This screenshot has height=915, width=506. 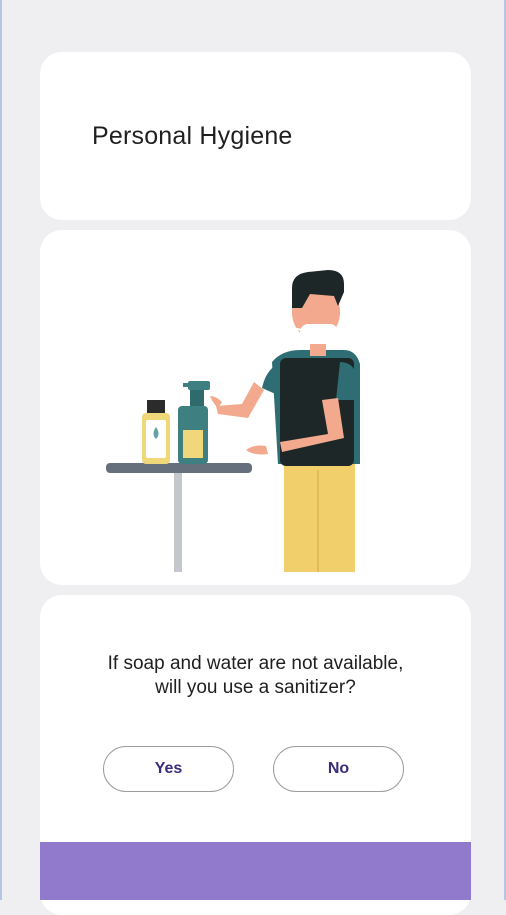 What do you see at coordinates (318, 313) in the screenshot?
I see `person-head` at bounding box center [318, 313].